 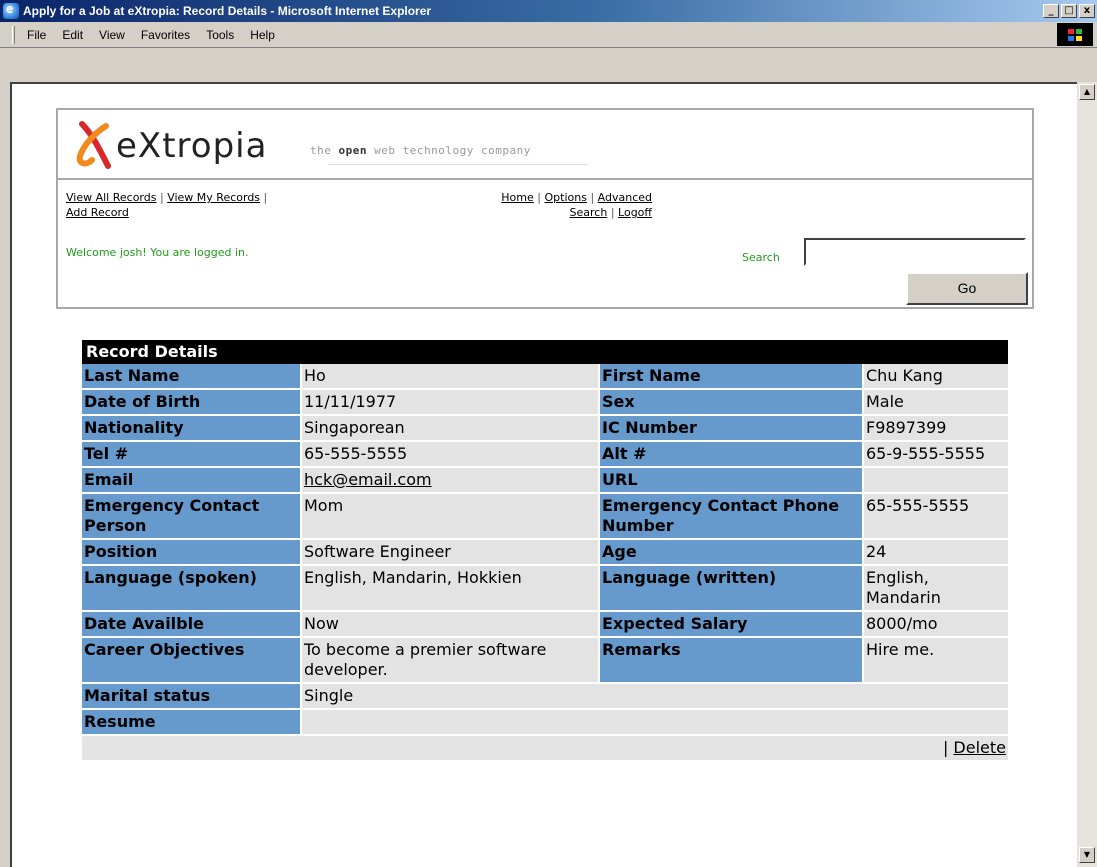 I want to click on field-label-language-written: Language (written), so click(x=730, y=589).